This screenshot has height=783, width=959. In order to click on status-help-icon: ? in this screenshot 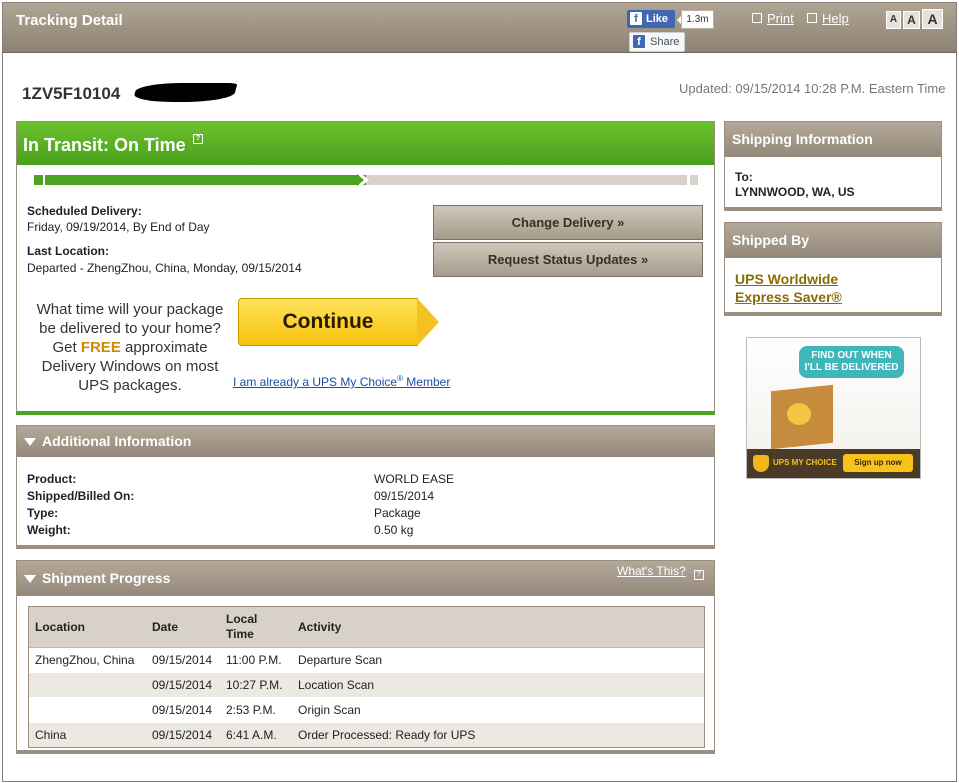, I will do `click(198, 139)`.